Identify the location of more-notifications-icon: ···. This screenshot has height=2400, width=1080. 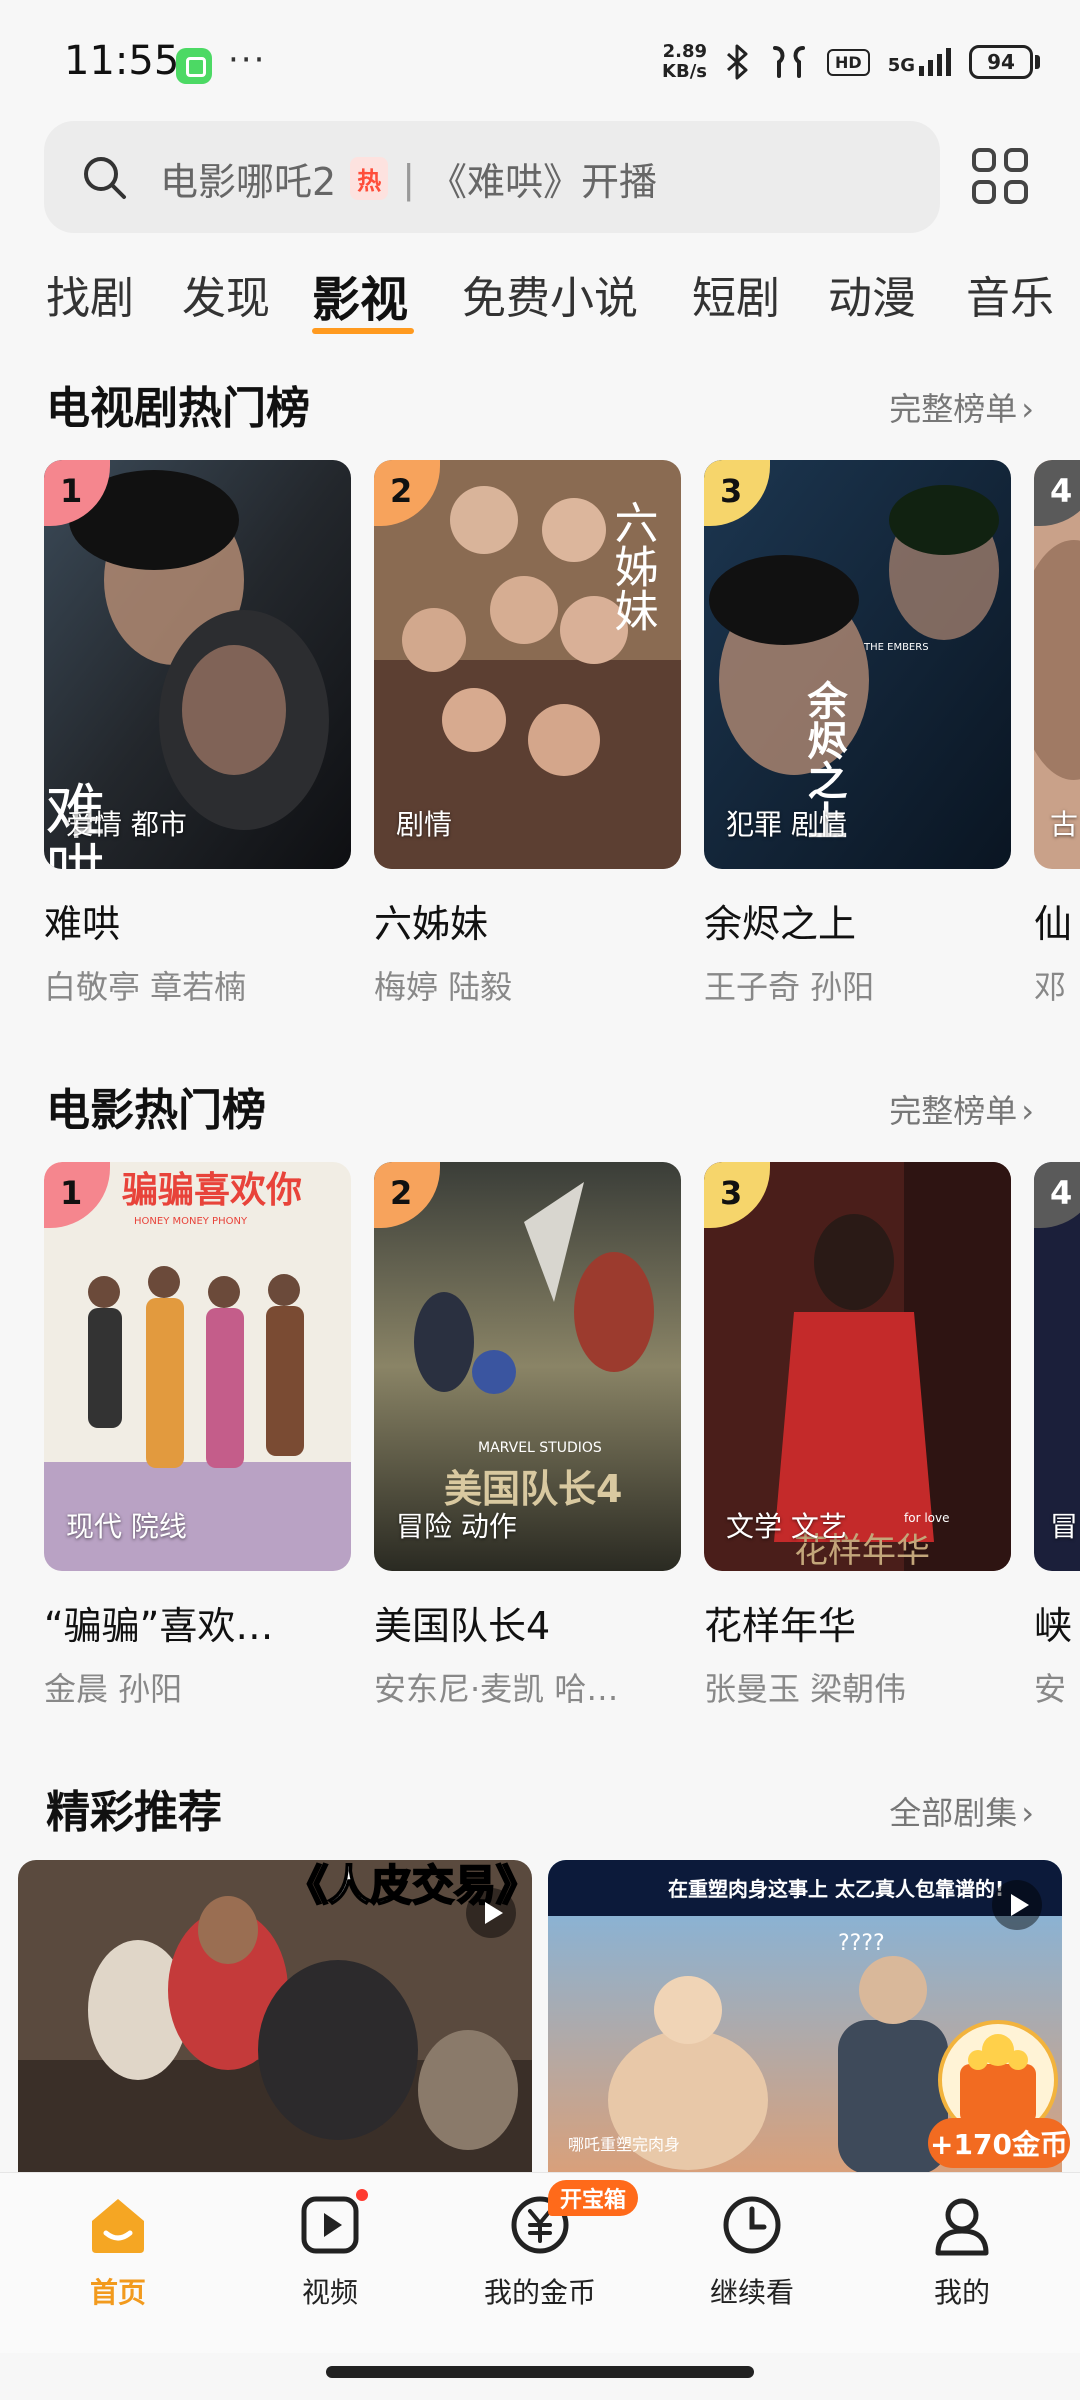
(247, 60).